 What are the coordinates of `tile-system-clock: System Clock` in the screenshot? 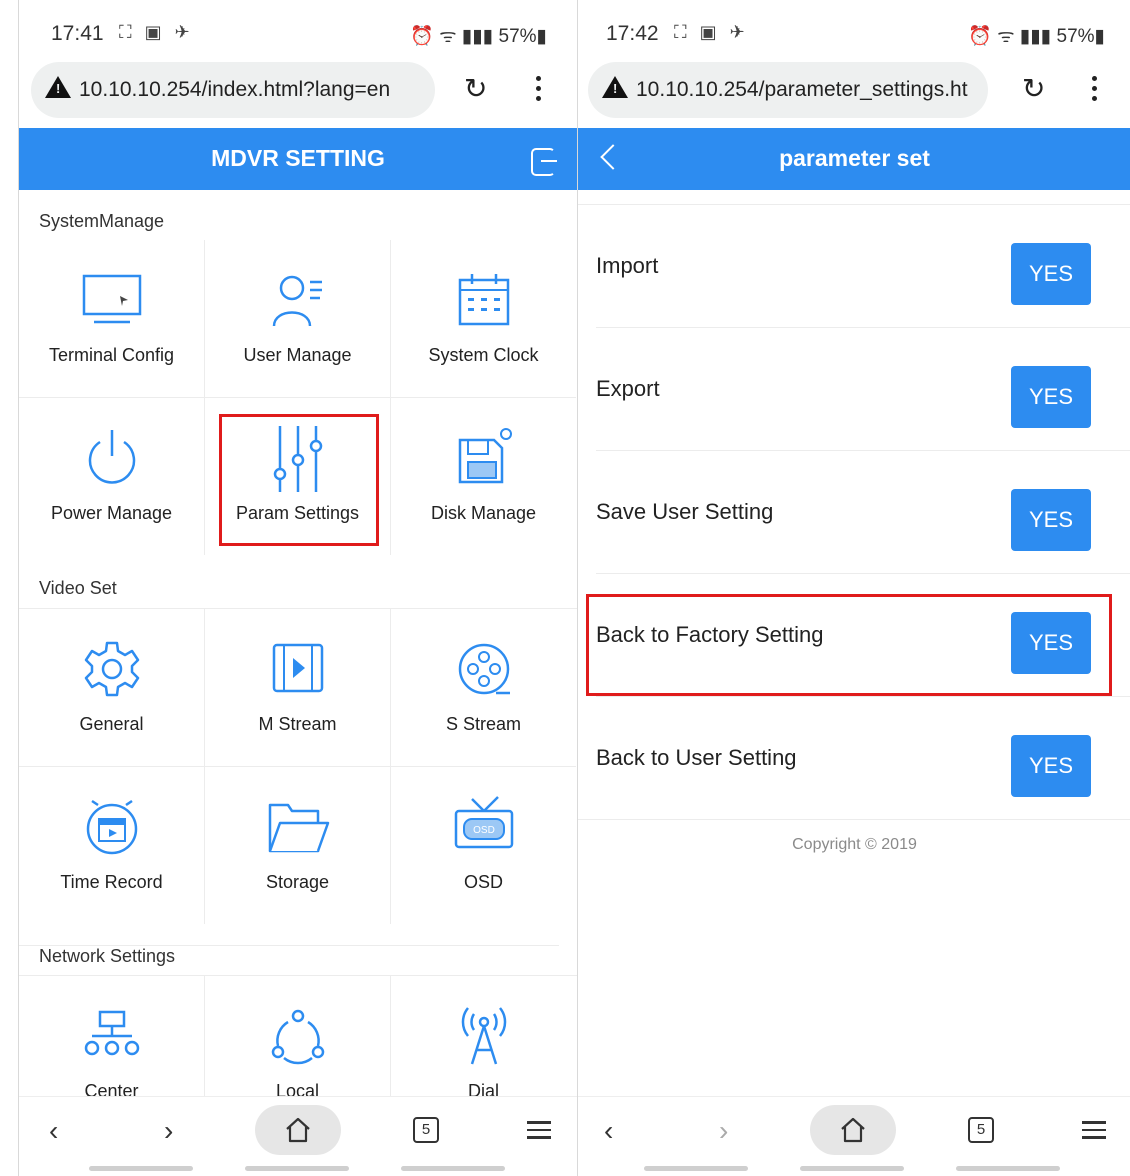 It's located at (483, 319).